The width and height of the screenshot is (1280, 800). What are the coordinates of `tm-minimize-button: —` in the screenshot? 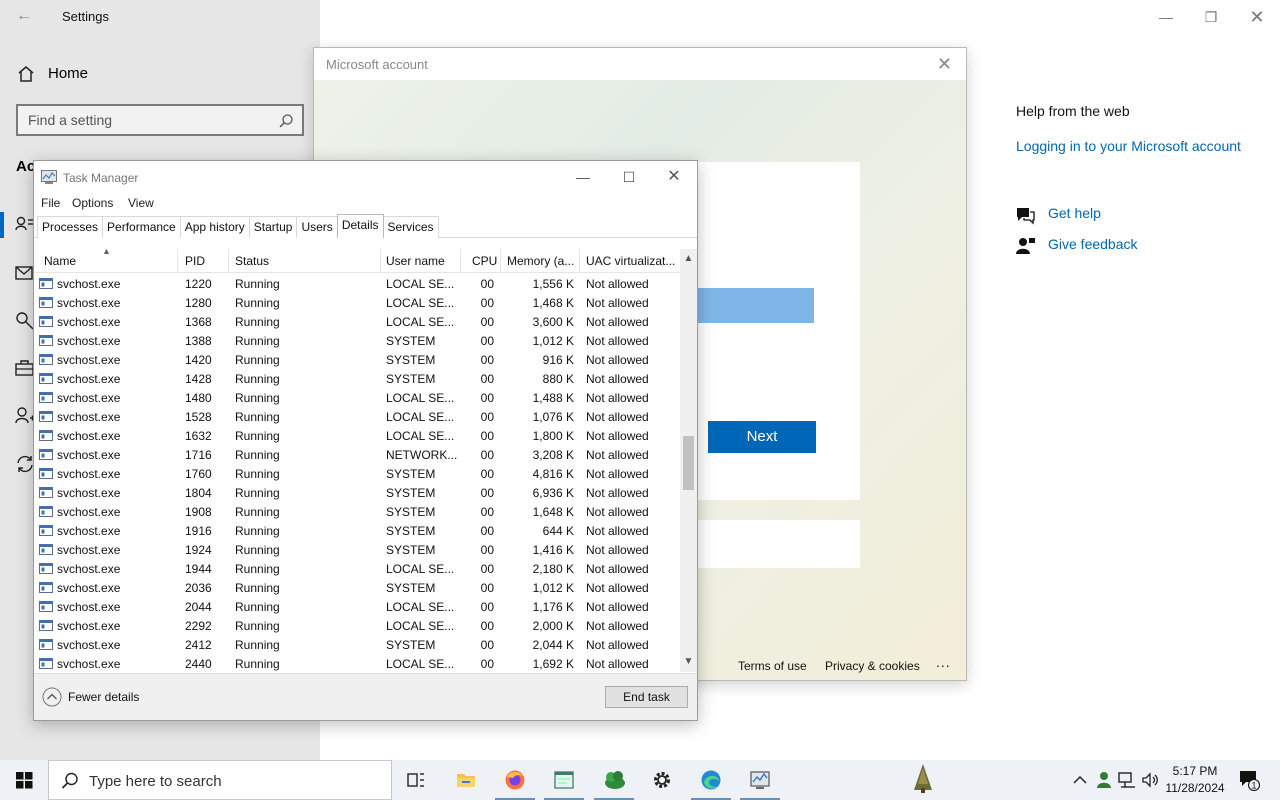 It's located at (583, 177).